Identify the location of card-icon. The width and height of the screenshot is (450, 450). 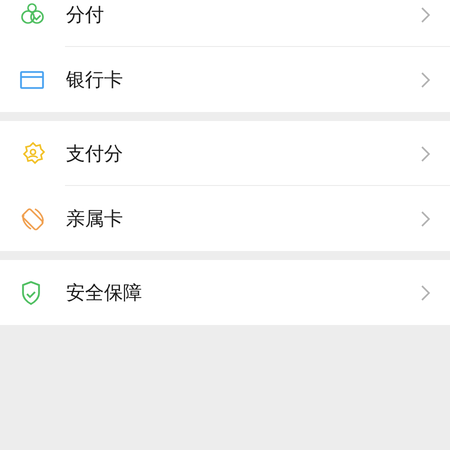
(32, 79).